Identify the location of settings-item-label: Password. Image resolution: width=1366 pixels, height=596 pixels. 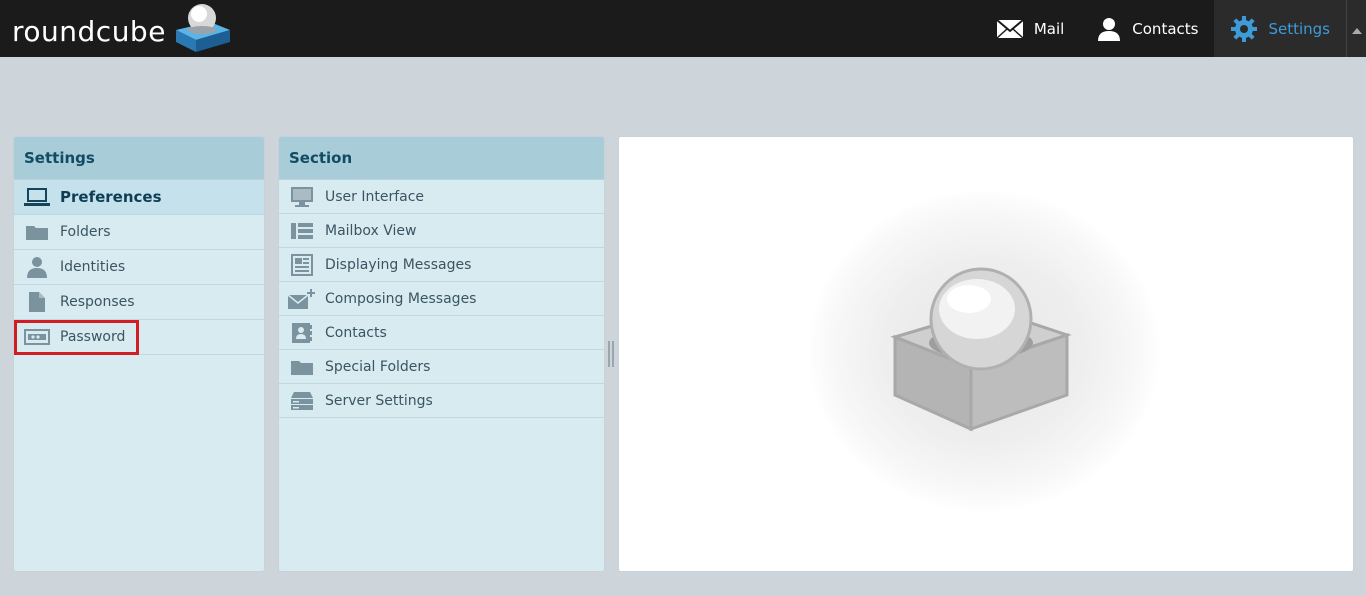
(93, 337).